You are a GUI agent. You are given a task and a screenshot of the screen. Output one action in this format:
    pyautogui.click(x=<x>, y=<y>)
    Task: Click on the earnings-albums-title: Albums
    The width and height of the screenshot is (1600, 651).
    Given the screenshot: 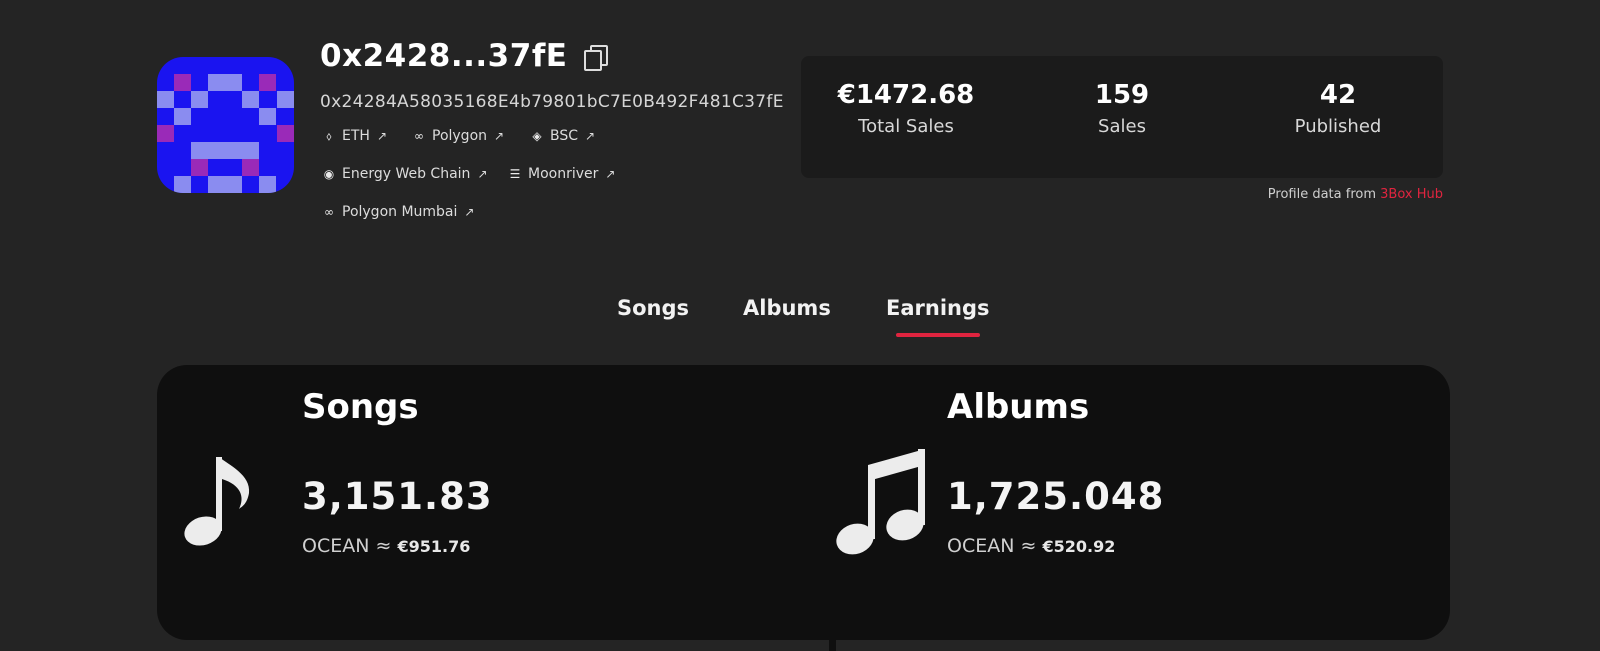 What is the action you would take?
    pyautogui.click(x=1018, y=407)
    